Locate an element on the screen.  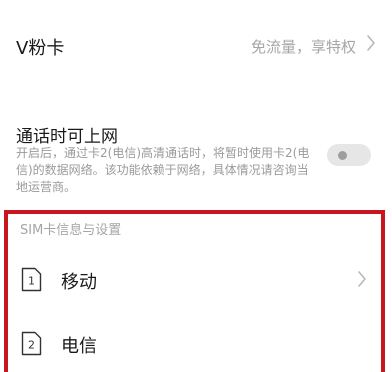
section-header: SIM卡信息与设置 is located at coordinates (71, 230).